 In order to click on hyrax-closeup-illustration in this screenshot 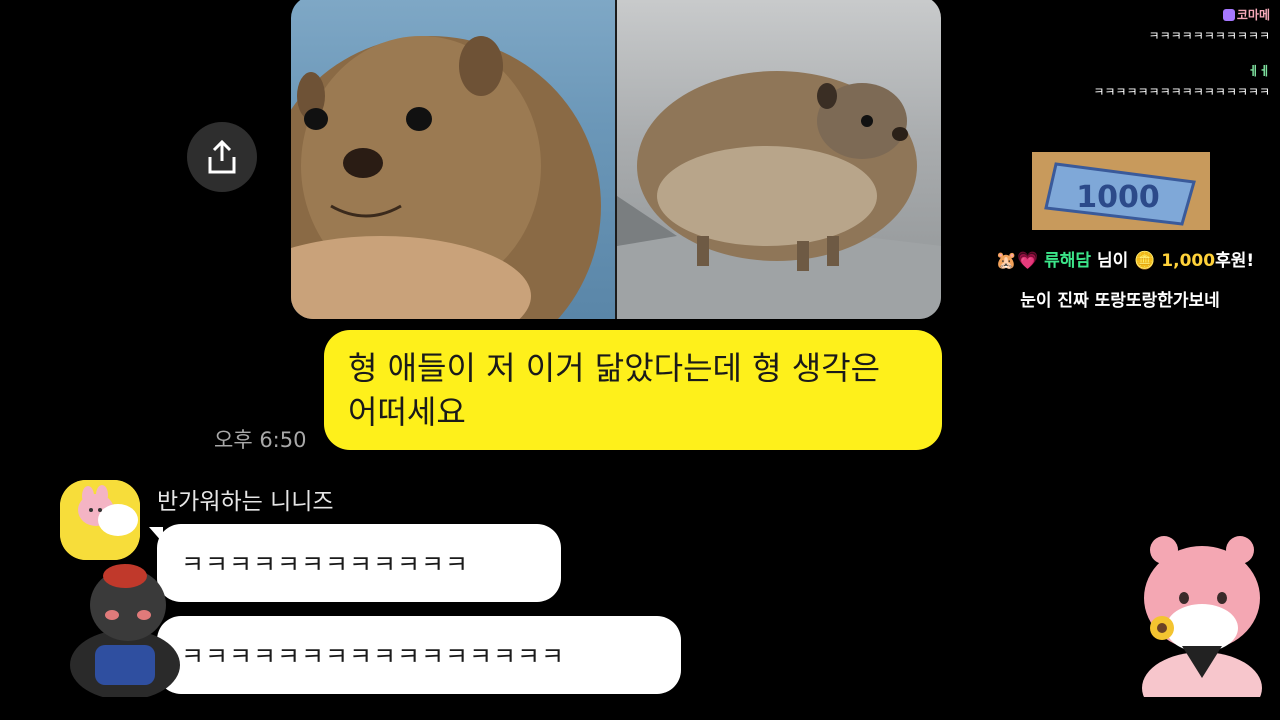, I will do `click(446, 177)`.